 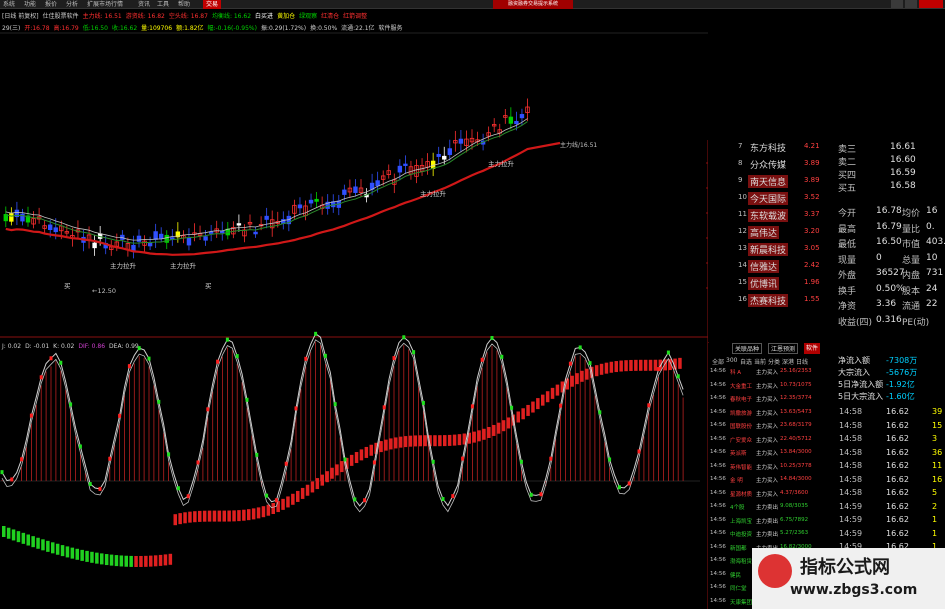 What do you see at coordinates (742, 197) in the screenshot?
I see `sector-rank: 10` at bounding box center [742, 197].